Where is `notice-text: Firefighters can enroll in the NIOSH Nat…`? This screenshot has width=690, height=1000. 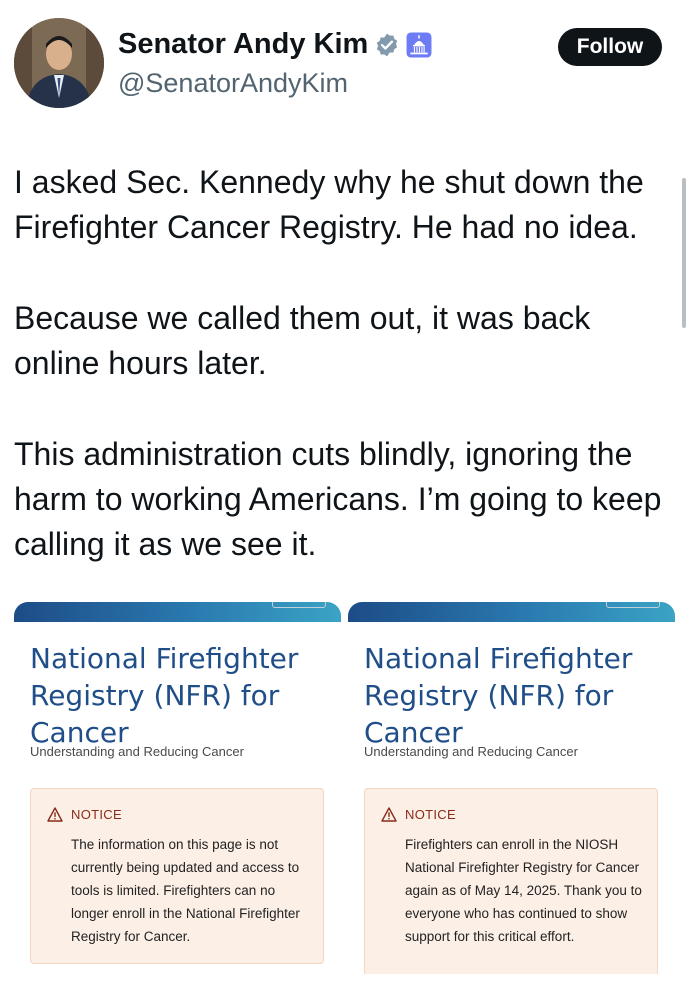 notice-text: Firefighters can enroll in the NIOSH Nat… is located at coordinates (523, 890).